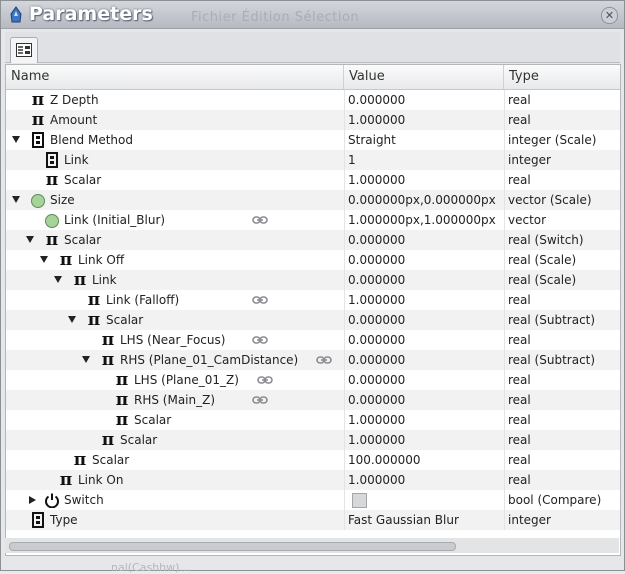 The image size is (625, 574). What do you see at coordinates (425, 460) in the screenshot?
I see `value-cell: 100.000000` at bounding box center [425, 460].